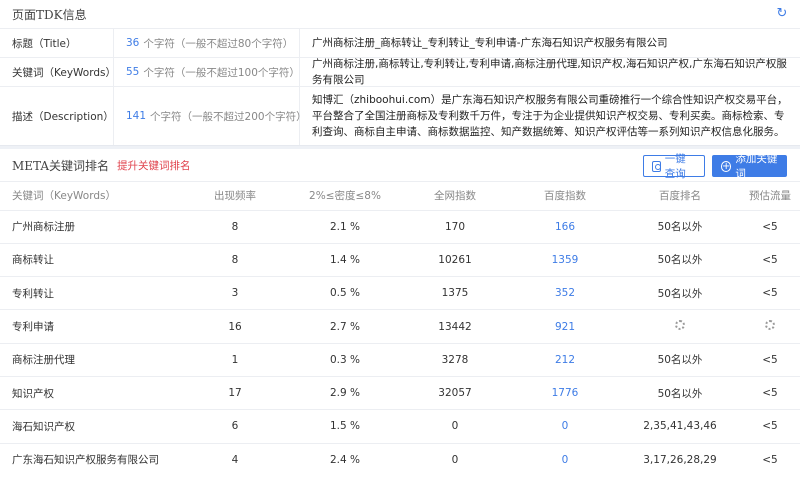 This screenshot has width=800, height=484. What do you see at coordinates (154, 165) in the screenshot?
I see `improve-ranking-link: 提升关键词排名` at bounding box center [154, 165].